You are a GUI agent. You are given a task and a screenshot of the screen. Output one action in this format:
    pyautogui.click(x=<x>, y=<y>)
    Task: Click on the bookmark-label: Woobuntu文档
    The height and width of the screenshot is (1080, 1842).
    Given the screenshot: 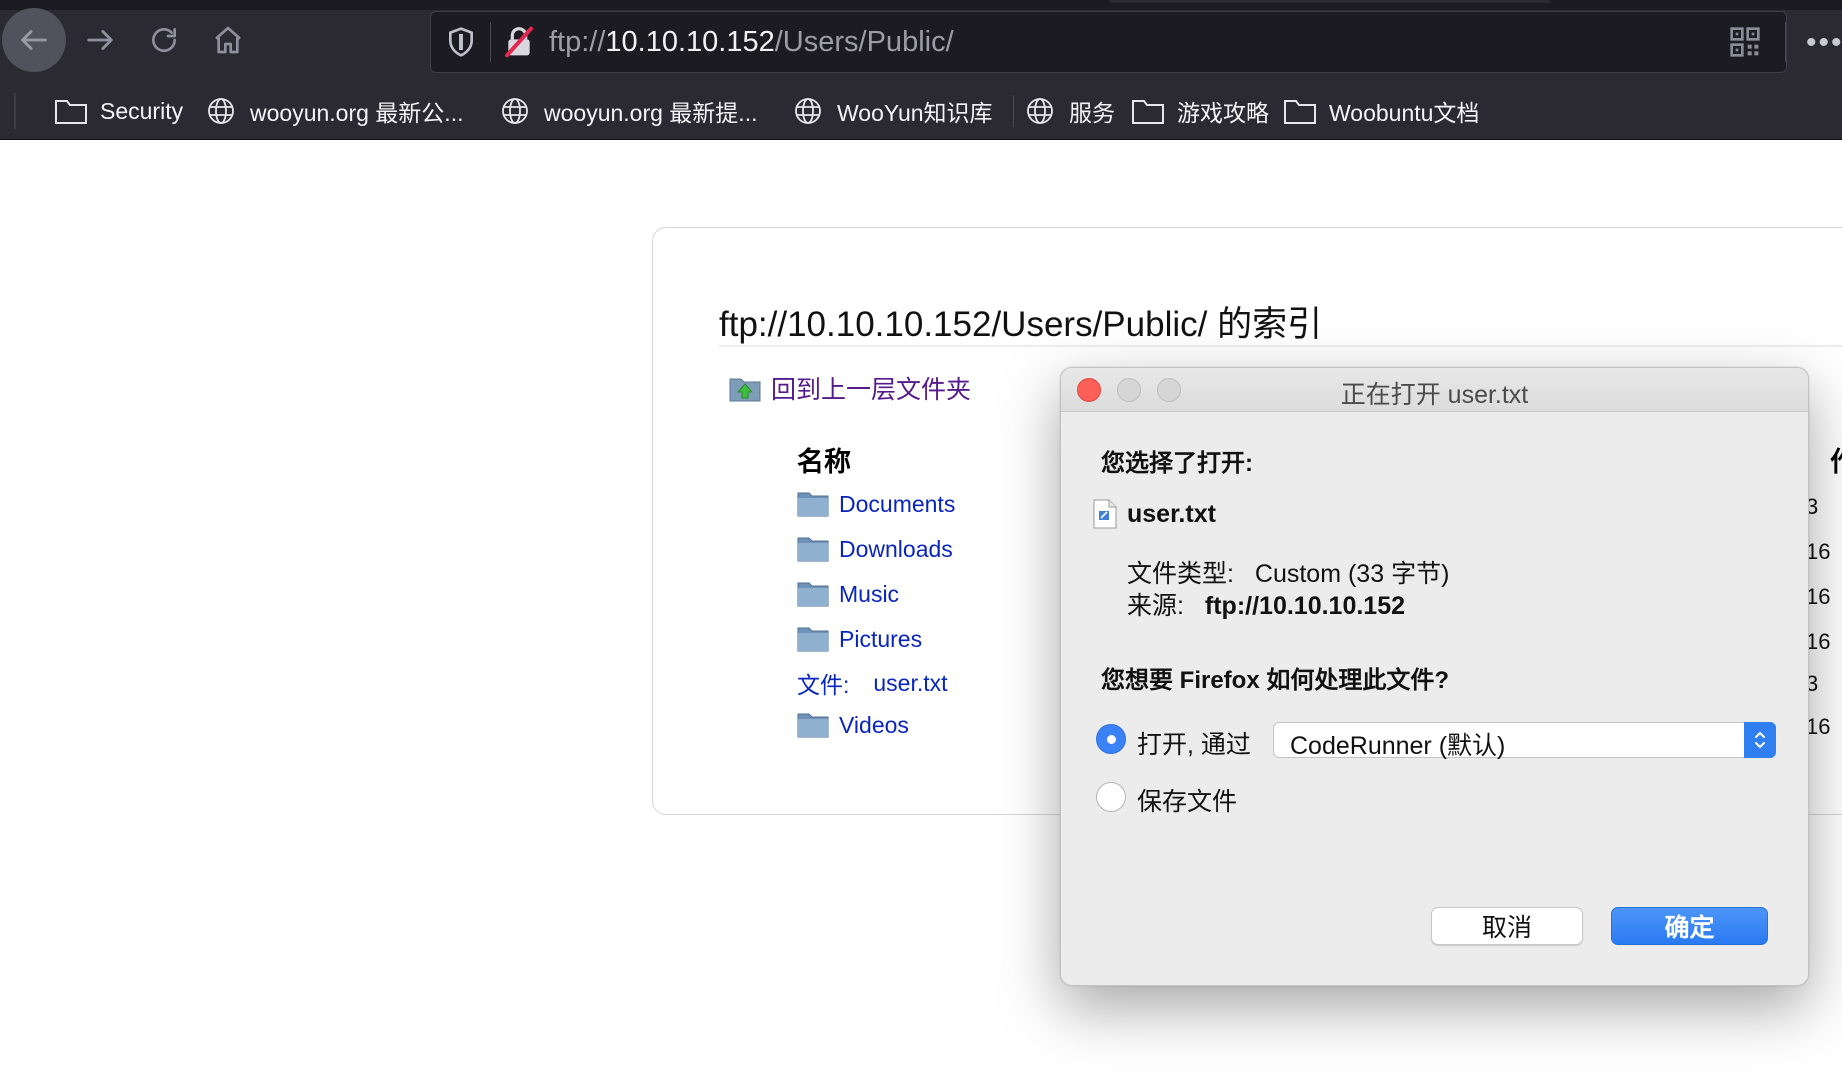 What is the action you would take?
    pyautogui.click(x=1404, y=113)
    